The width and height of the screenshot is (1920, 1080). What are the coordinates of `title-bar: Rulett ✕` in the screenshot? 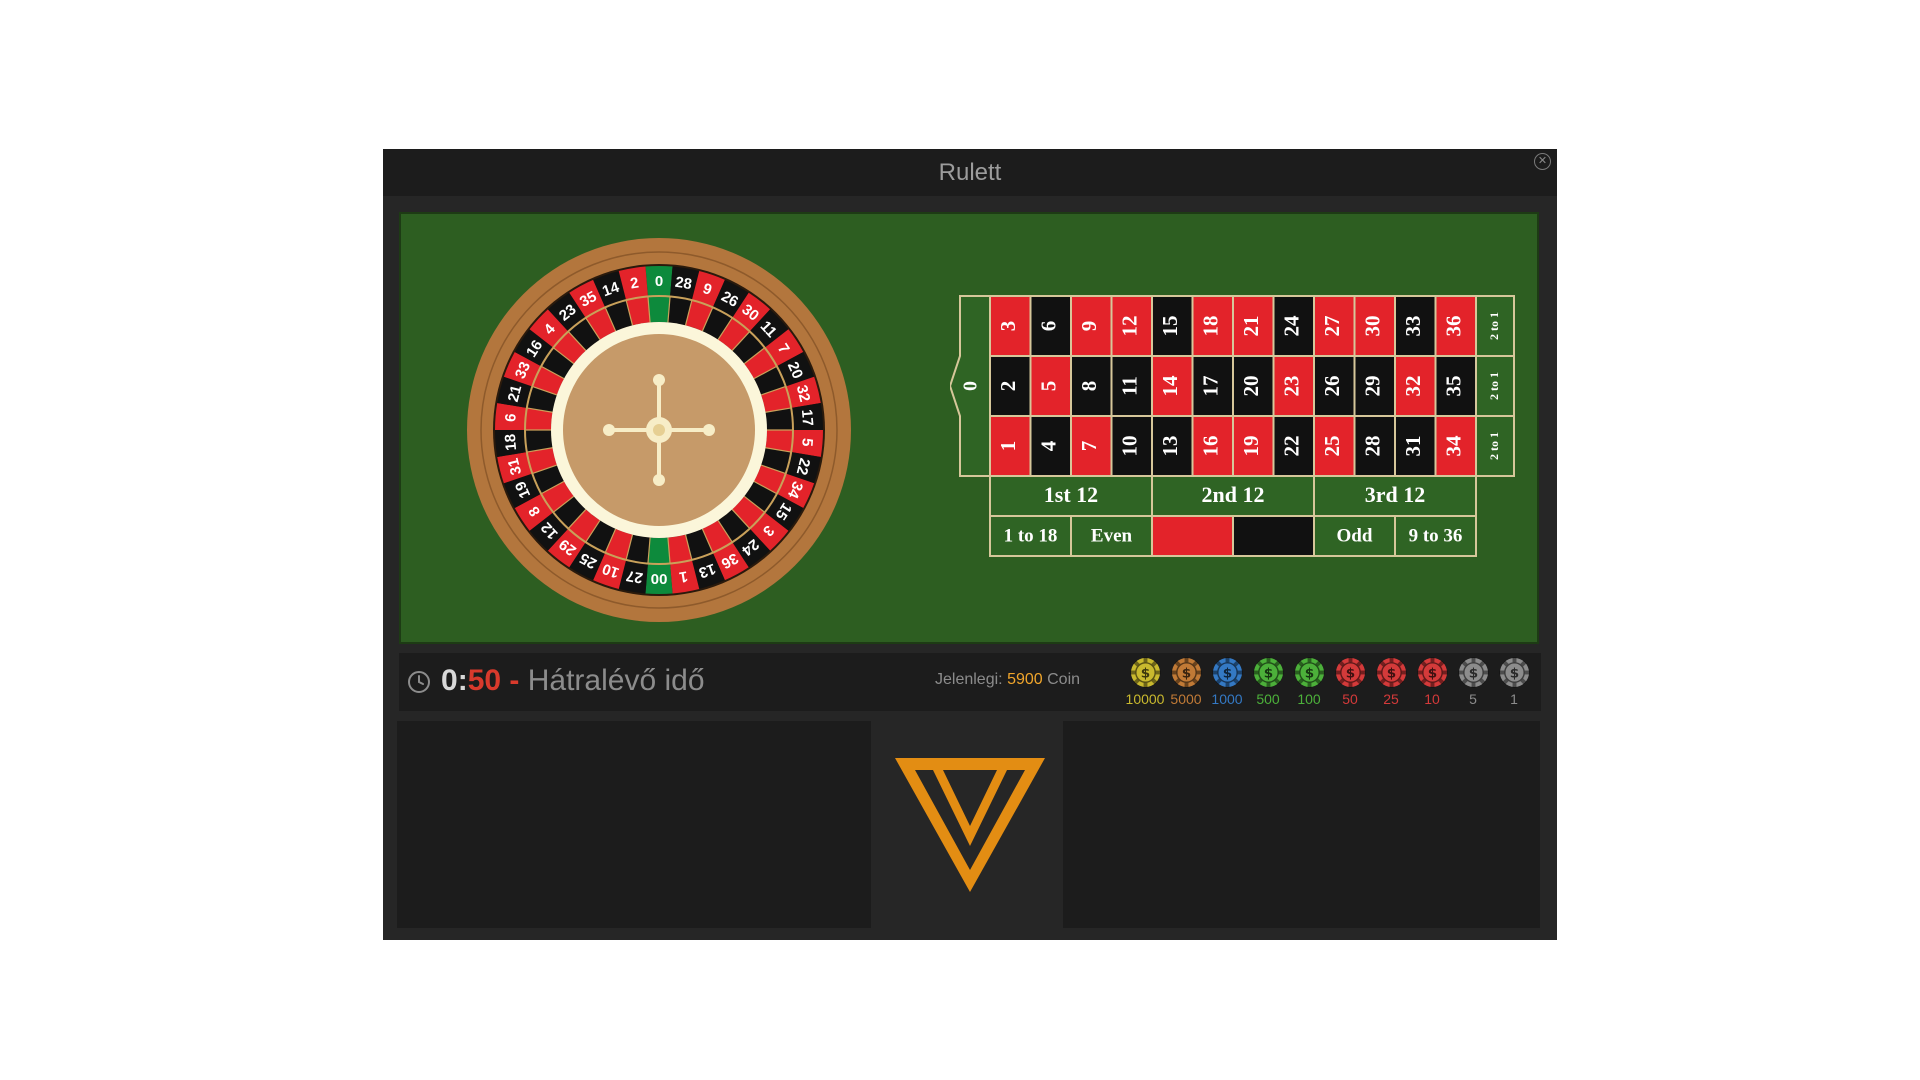 It's located at (970, 172).